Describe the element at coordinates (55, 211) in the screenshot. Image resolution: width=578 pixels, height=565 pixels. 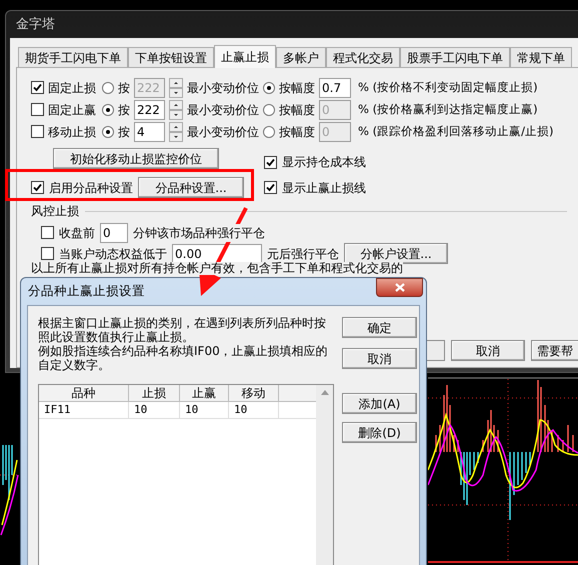
I see `group-title: 风控止损` at that location.